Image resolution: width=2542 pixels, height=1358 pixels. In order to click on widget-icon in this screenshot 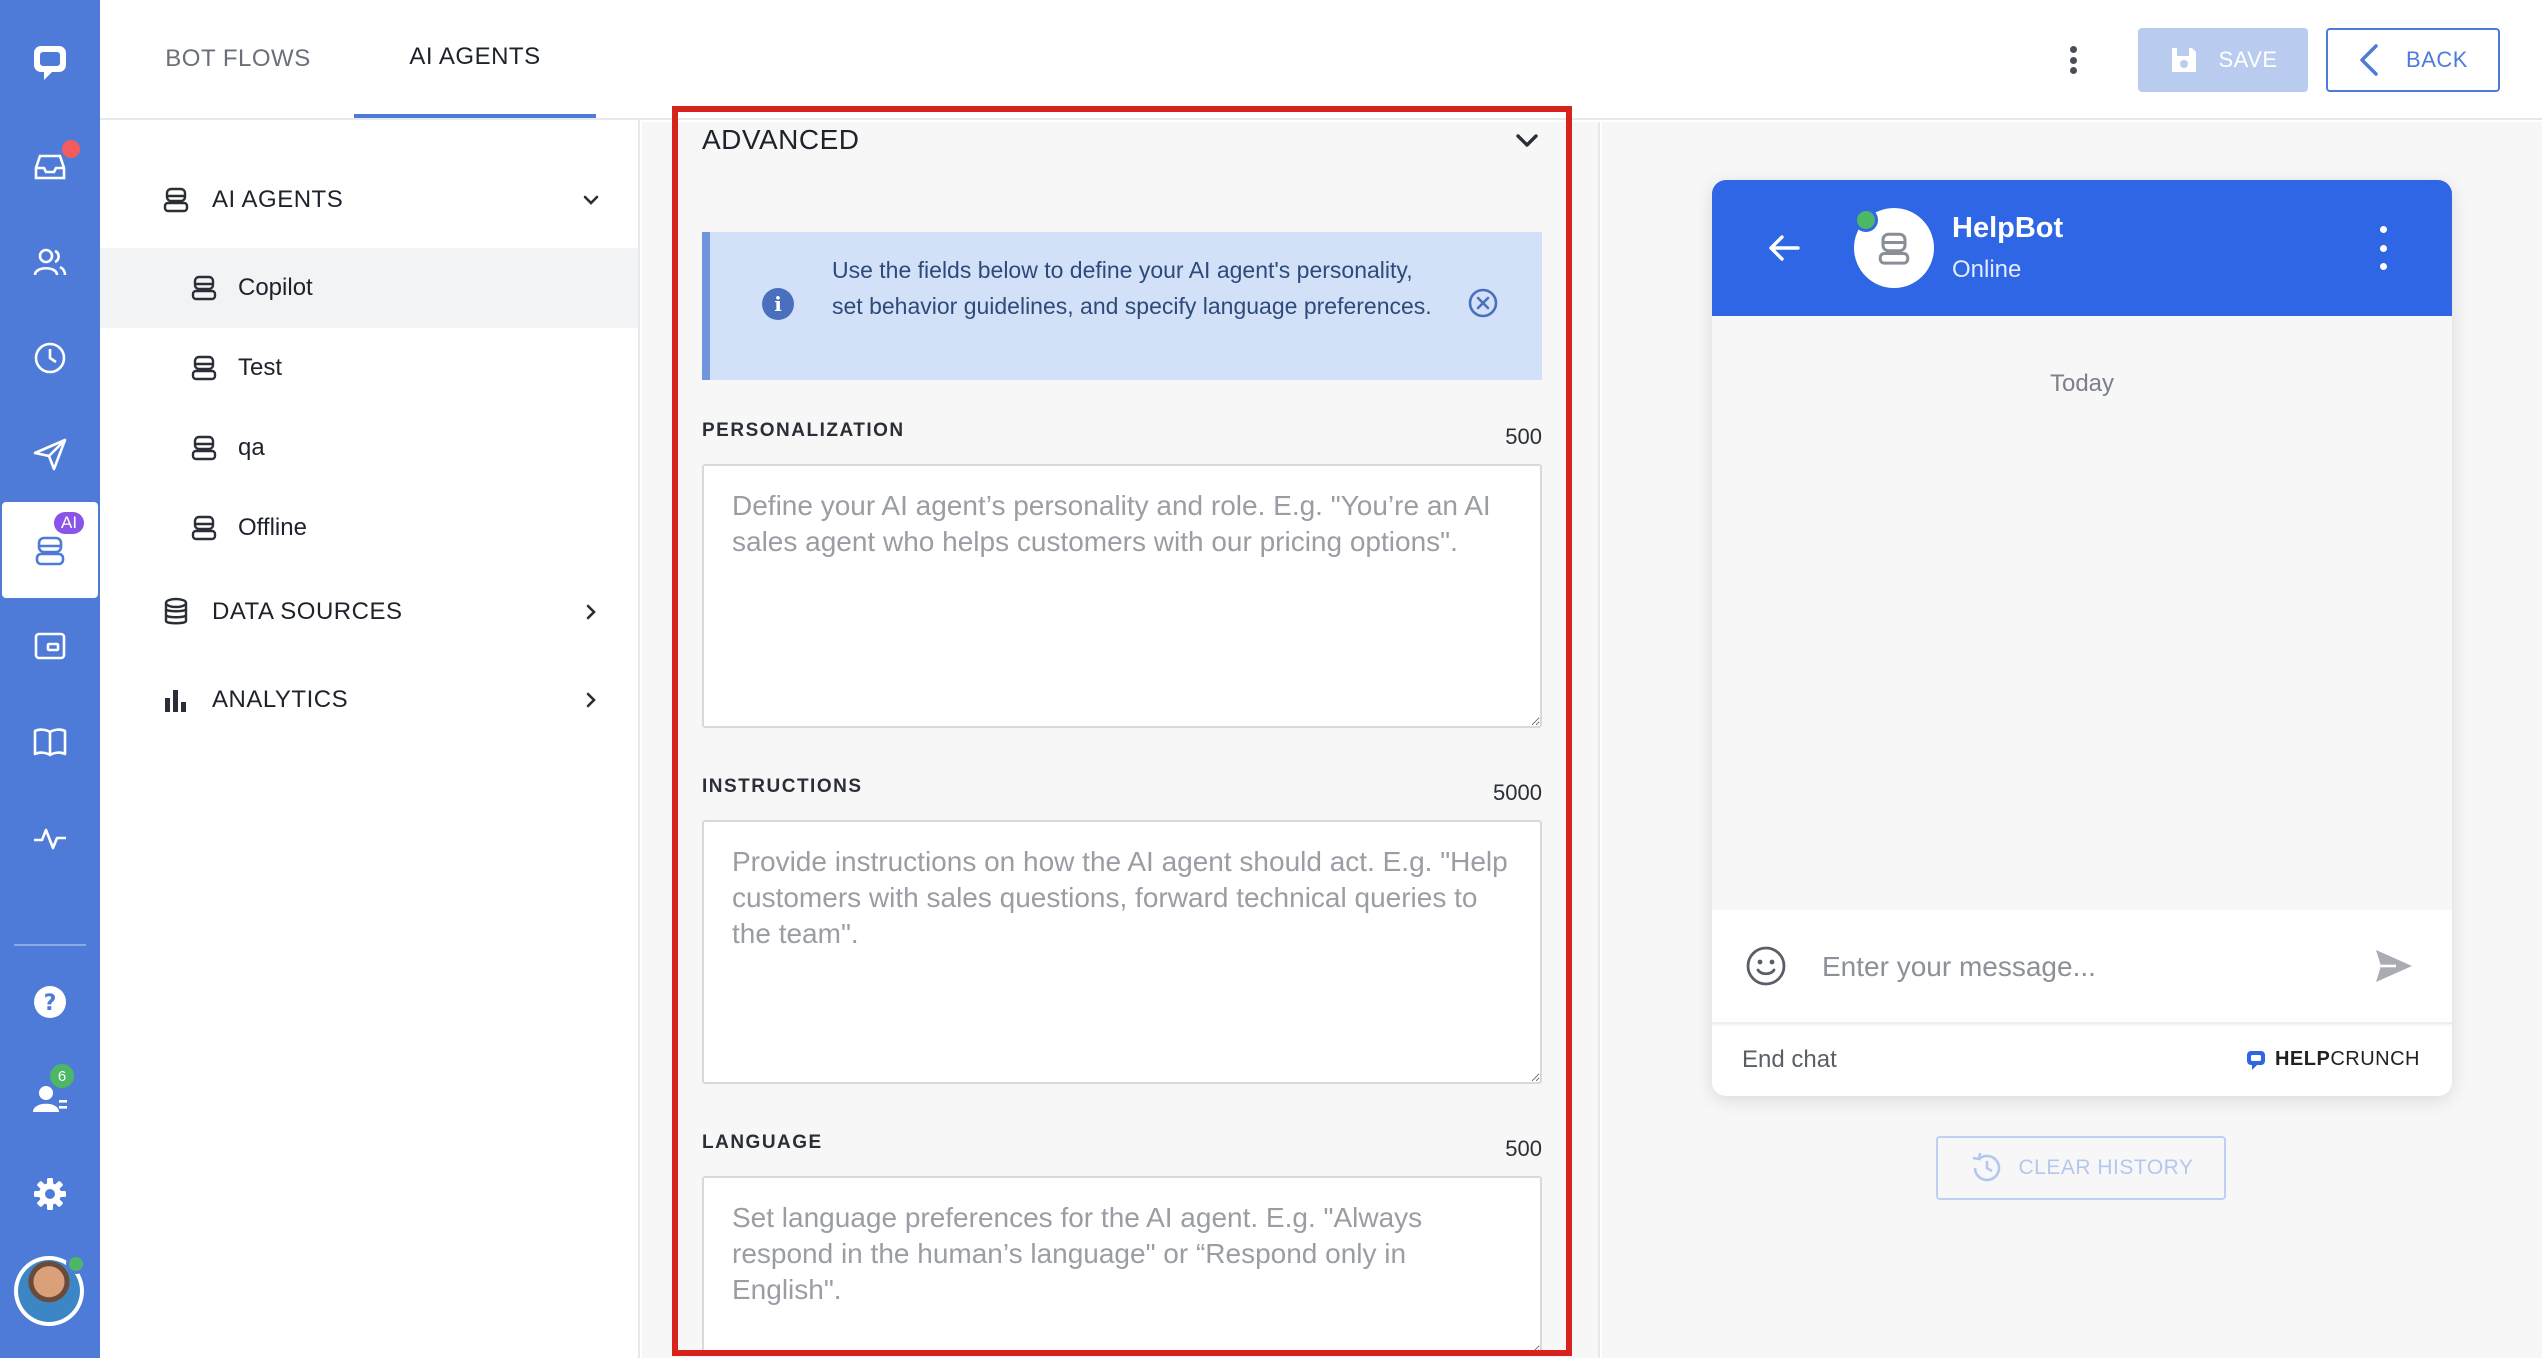, I will do `click(50, 646)`.